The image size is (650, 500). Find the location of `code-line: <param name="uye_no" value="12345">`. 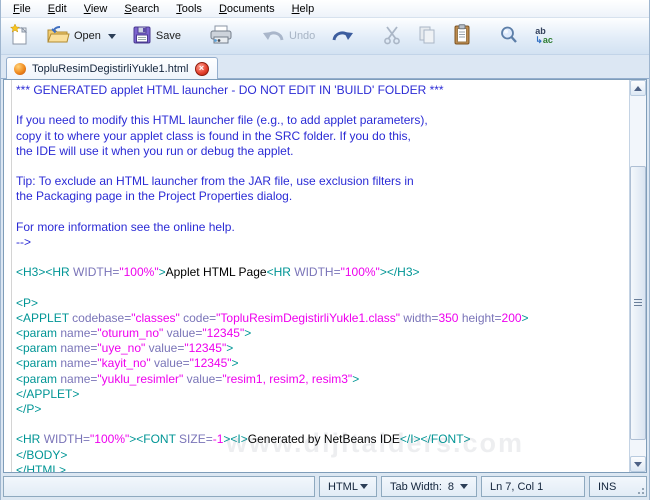

code-line: <param name="uye_no" value="12345"> is located at coordinates (125, 348).